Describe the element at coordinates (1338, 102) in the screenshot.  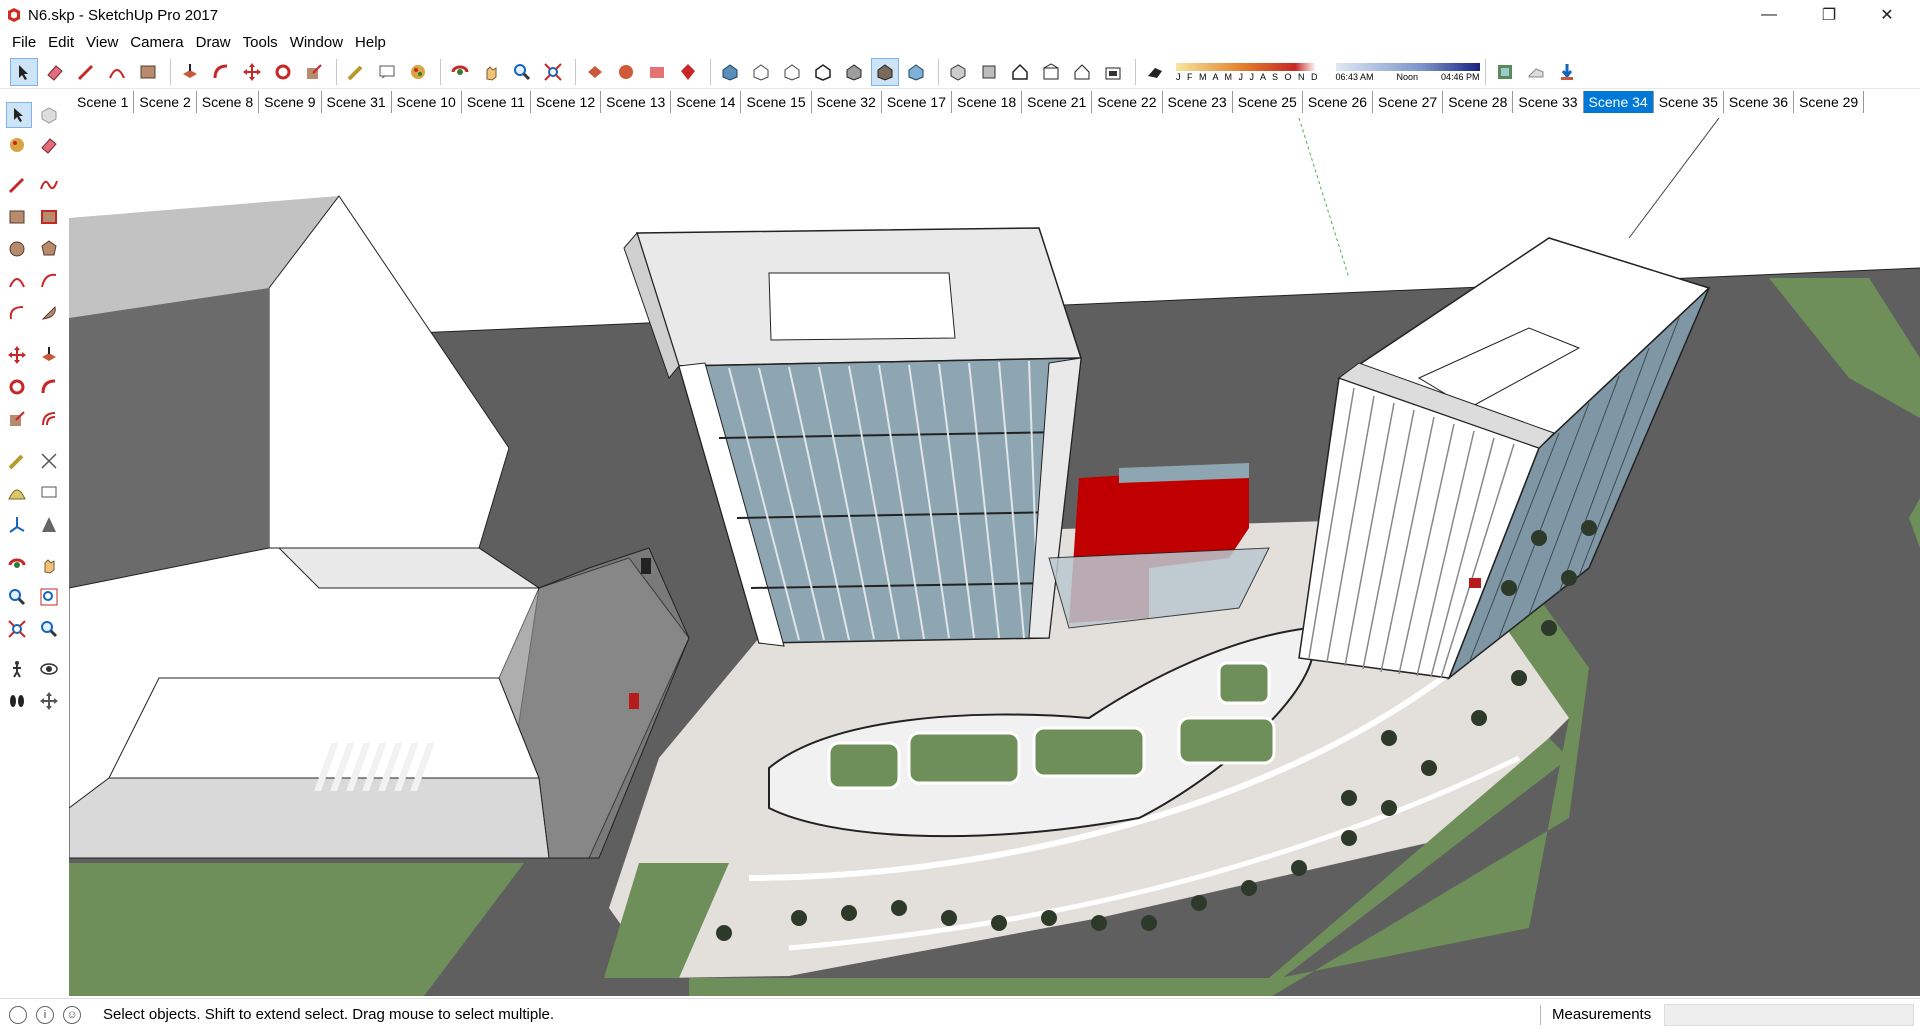
I see `scene-tab: Scene 26` at that location.